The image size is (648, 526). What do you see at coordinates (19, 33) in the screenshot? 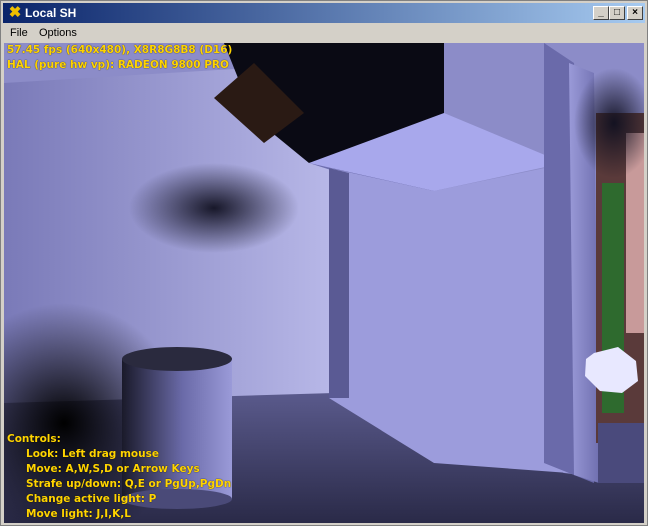
I see `menu-file: File` at bounding box center [19, 33].